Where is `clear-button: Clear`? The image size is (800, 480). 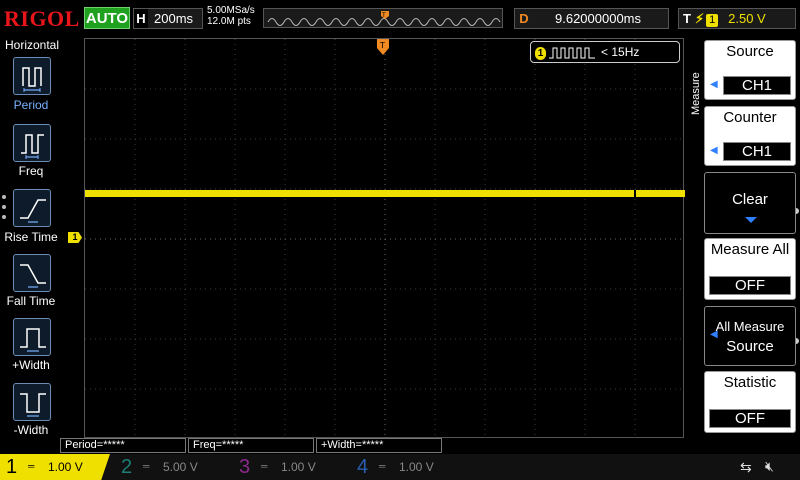
clear-button: Clear is located at coordinates (750, 203).